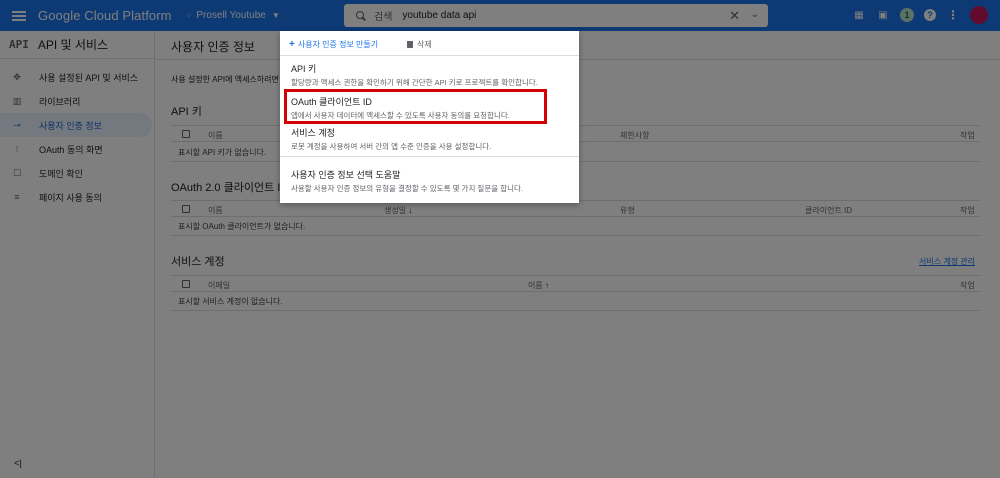 The height and width of the screenshot is (478, 1000). I want to click on create-credentials-button: + 사용자 인증 정보 만들기, so click(333, 44).